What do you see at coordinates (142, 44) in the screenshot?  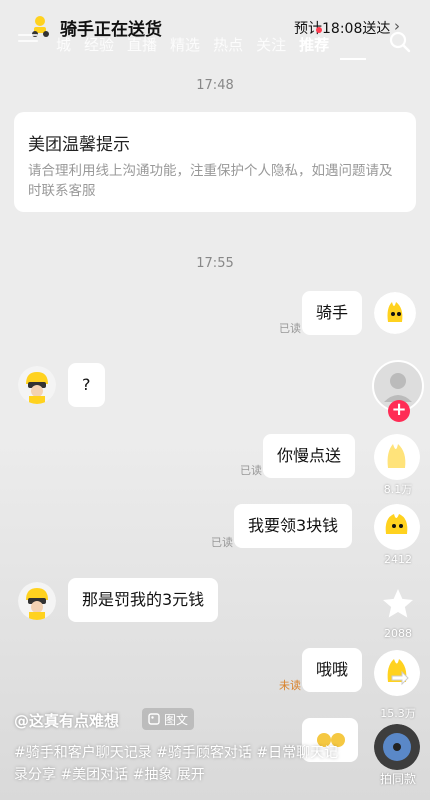 I see `tab-live: 直播` at bounding box center [142, 44].